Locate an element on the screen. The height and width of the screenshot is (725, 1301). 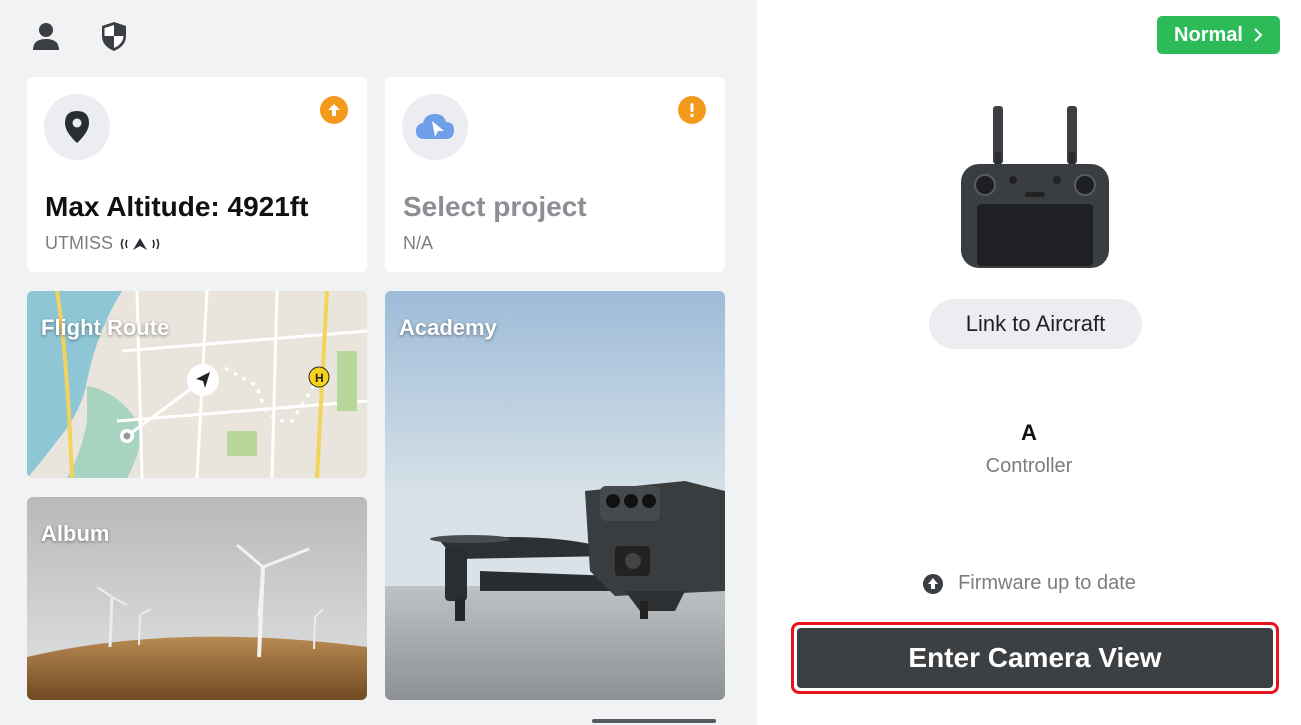
broadcast-signal-icon is located at coordinates (140, 243).